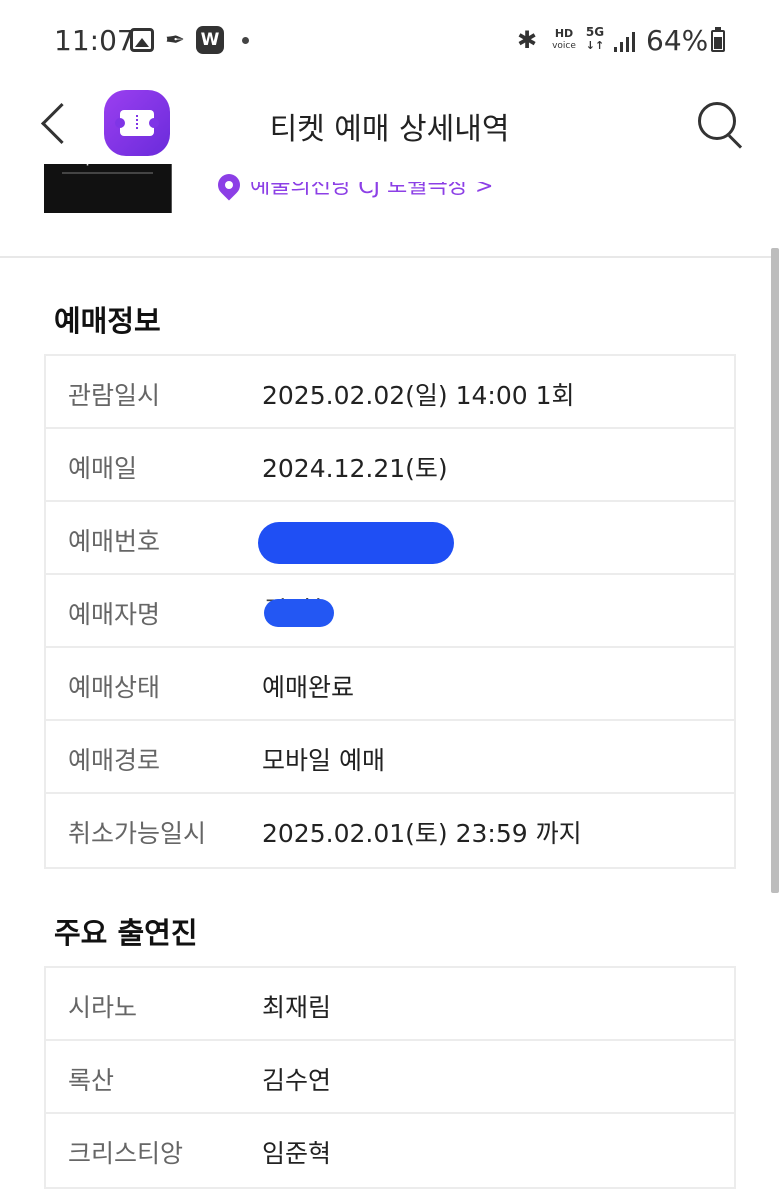 This screenshot has height=1200, width=779. What do you see at coordinates (625, 42) in the screenshot?
I see `signal-icon` at bounding box center [625, 42].